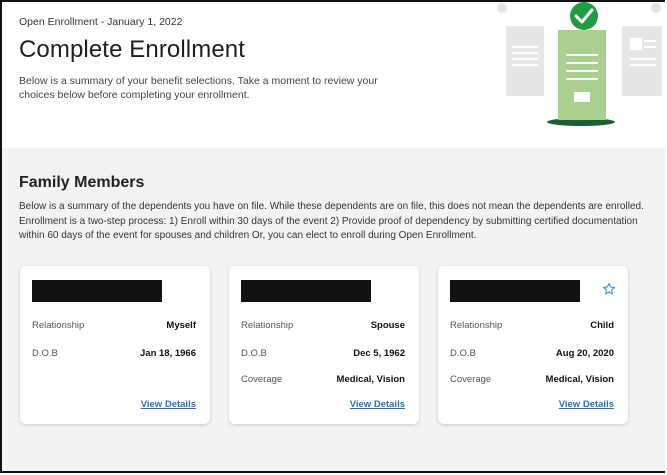 This screenshot has width=667, height=475. What do you see at coordinates (387, 325) in the screenshot?
I see `relationship-value: Spouse` at bounding box center [387, 325].